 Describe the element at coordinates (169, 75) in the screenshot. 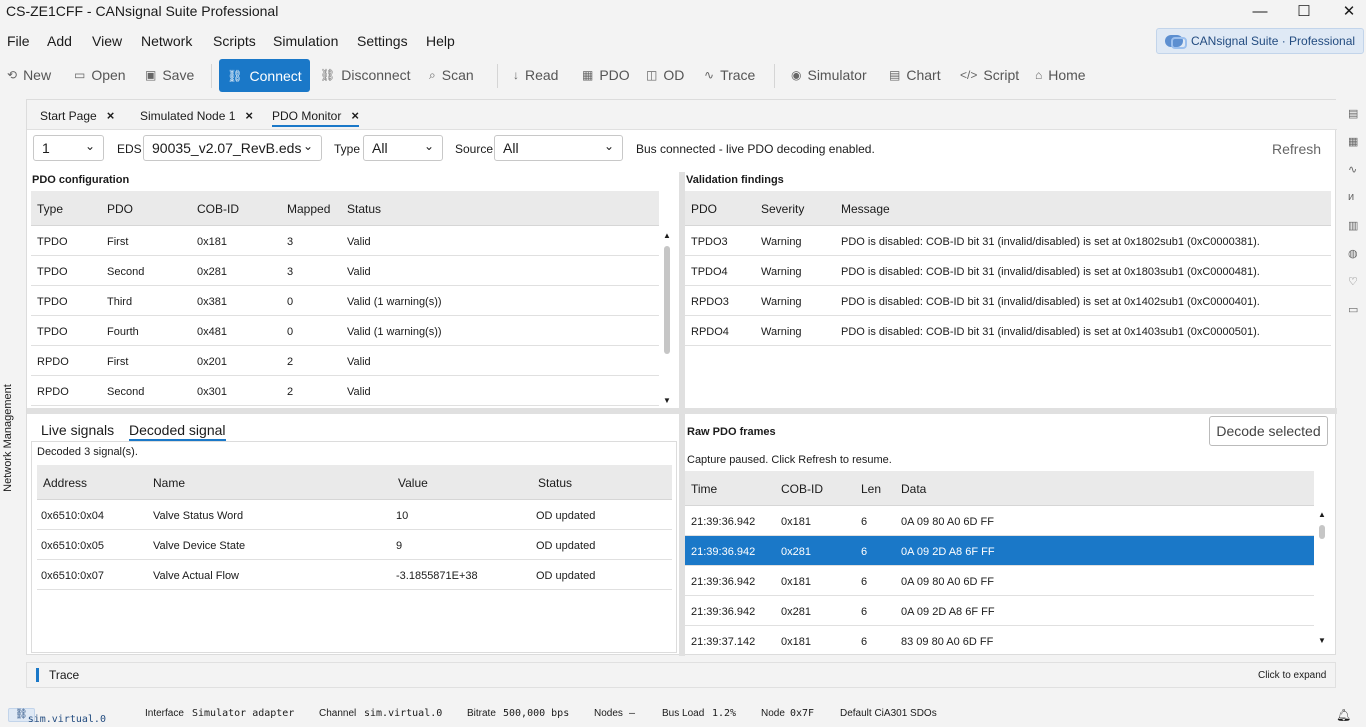

I see `save-button: ▣ Save` at that location.